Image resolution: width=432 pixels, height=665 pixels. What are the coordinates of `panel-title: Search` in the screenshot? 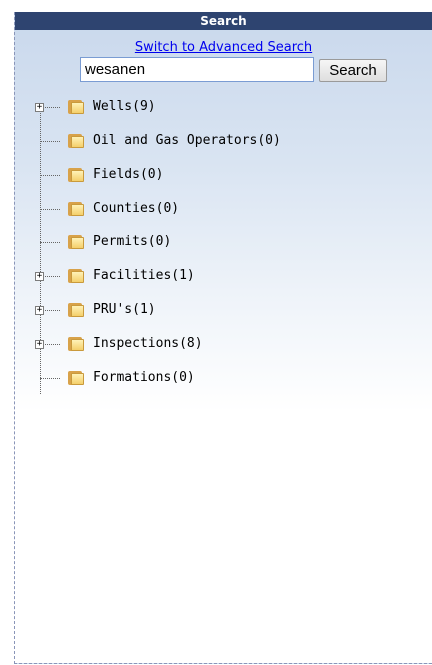 It's located at (223, 21).